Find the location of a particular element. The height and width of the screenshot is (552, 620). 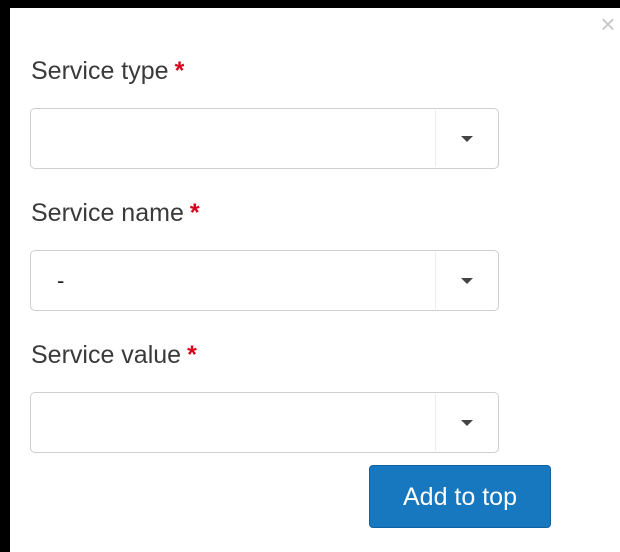

service-value-label: Service value * is located at coordinates (114, 355).